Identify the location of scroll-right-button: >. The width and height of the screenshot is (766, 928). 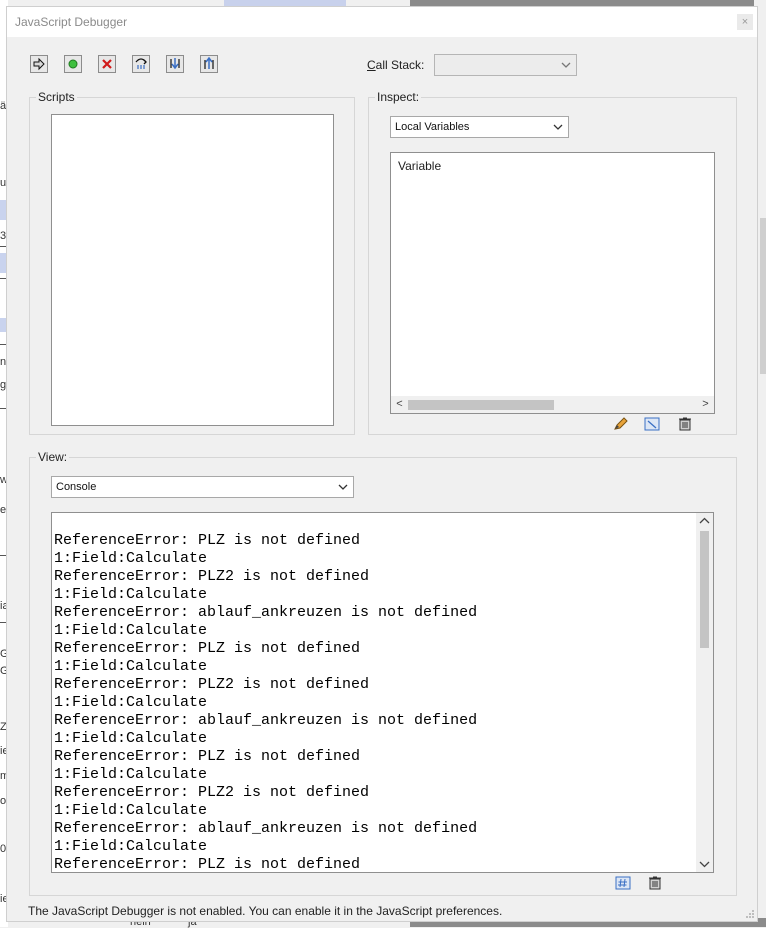
(705, 404).